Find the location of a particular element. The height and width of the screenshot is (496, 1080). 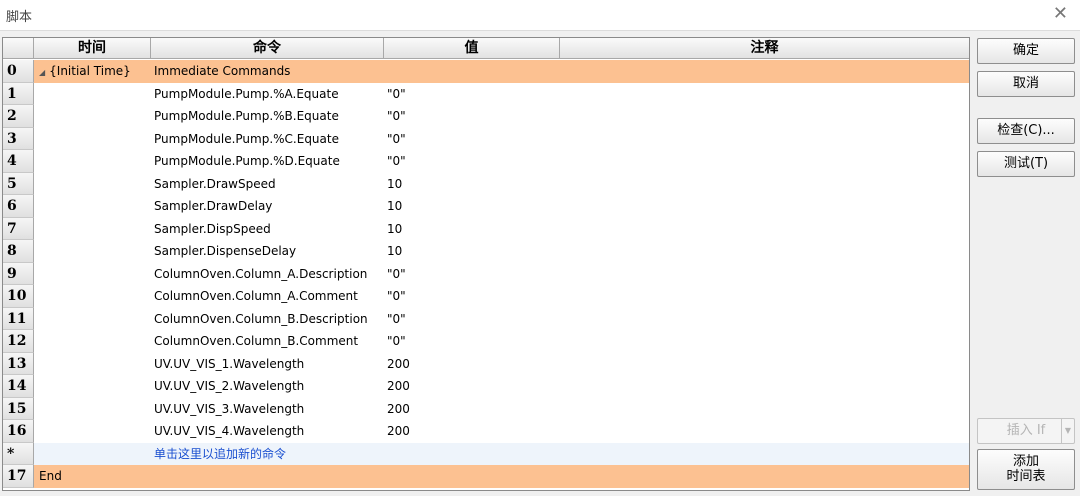

add-timetable-label-line2: 时间表 is located at coordinates (1026, 476).